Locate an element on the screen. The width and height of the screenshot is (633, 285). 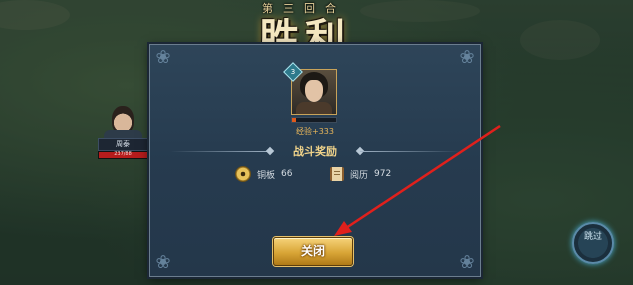
arrow-shaft is located at coordinates (421, 178).